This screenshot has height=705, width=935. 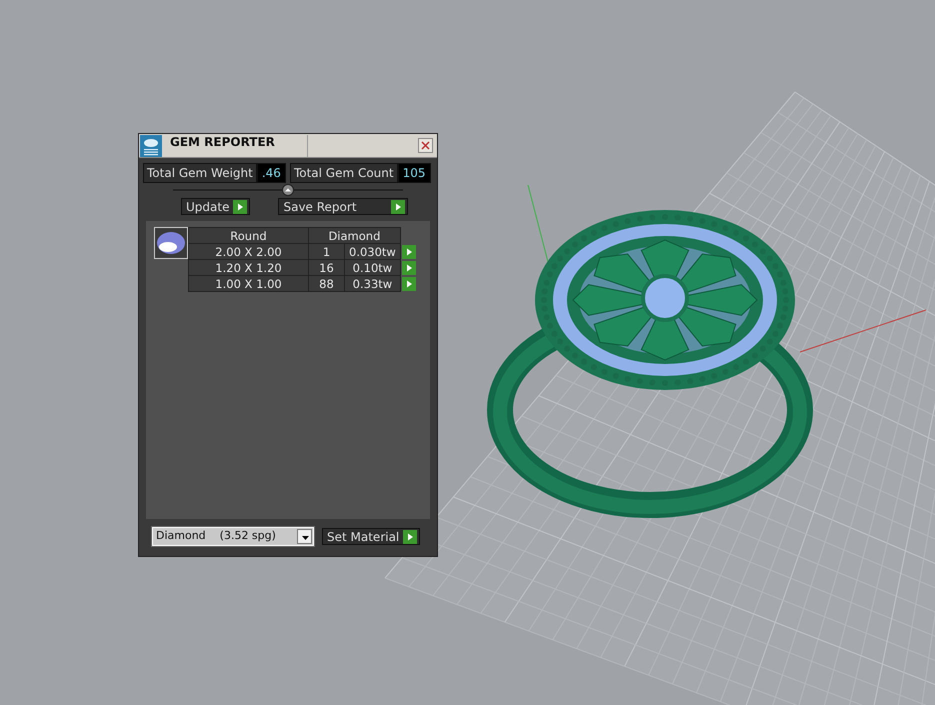 What do you see at coordinates (326, 252) in the screenshot?
I see `table-cell: 1` at bounding box center [326, 252].